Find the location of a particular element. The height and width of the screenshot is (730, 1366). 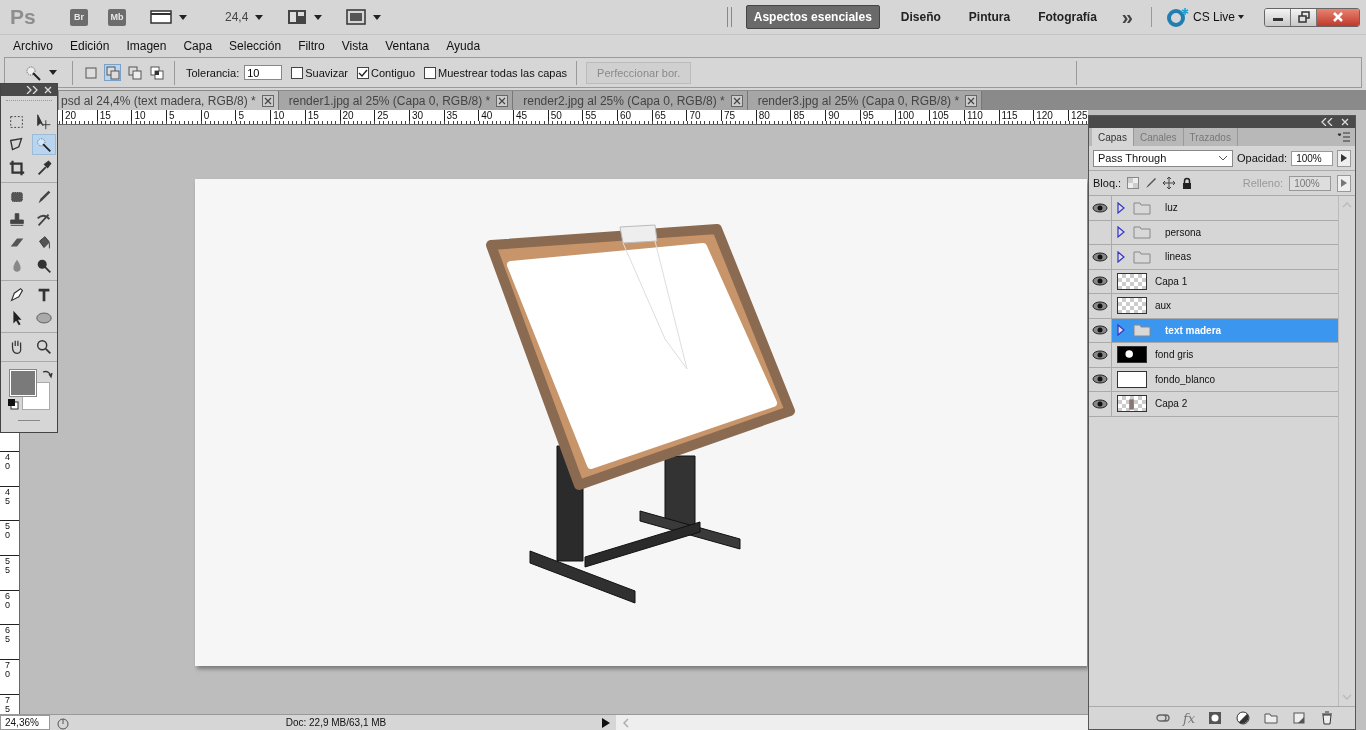

magic-wand-icon is located at coordinates (44, 144).